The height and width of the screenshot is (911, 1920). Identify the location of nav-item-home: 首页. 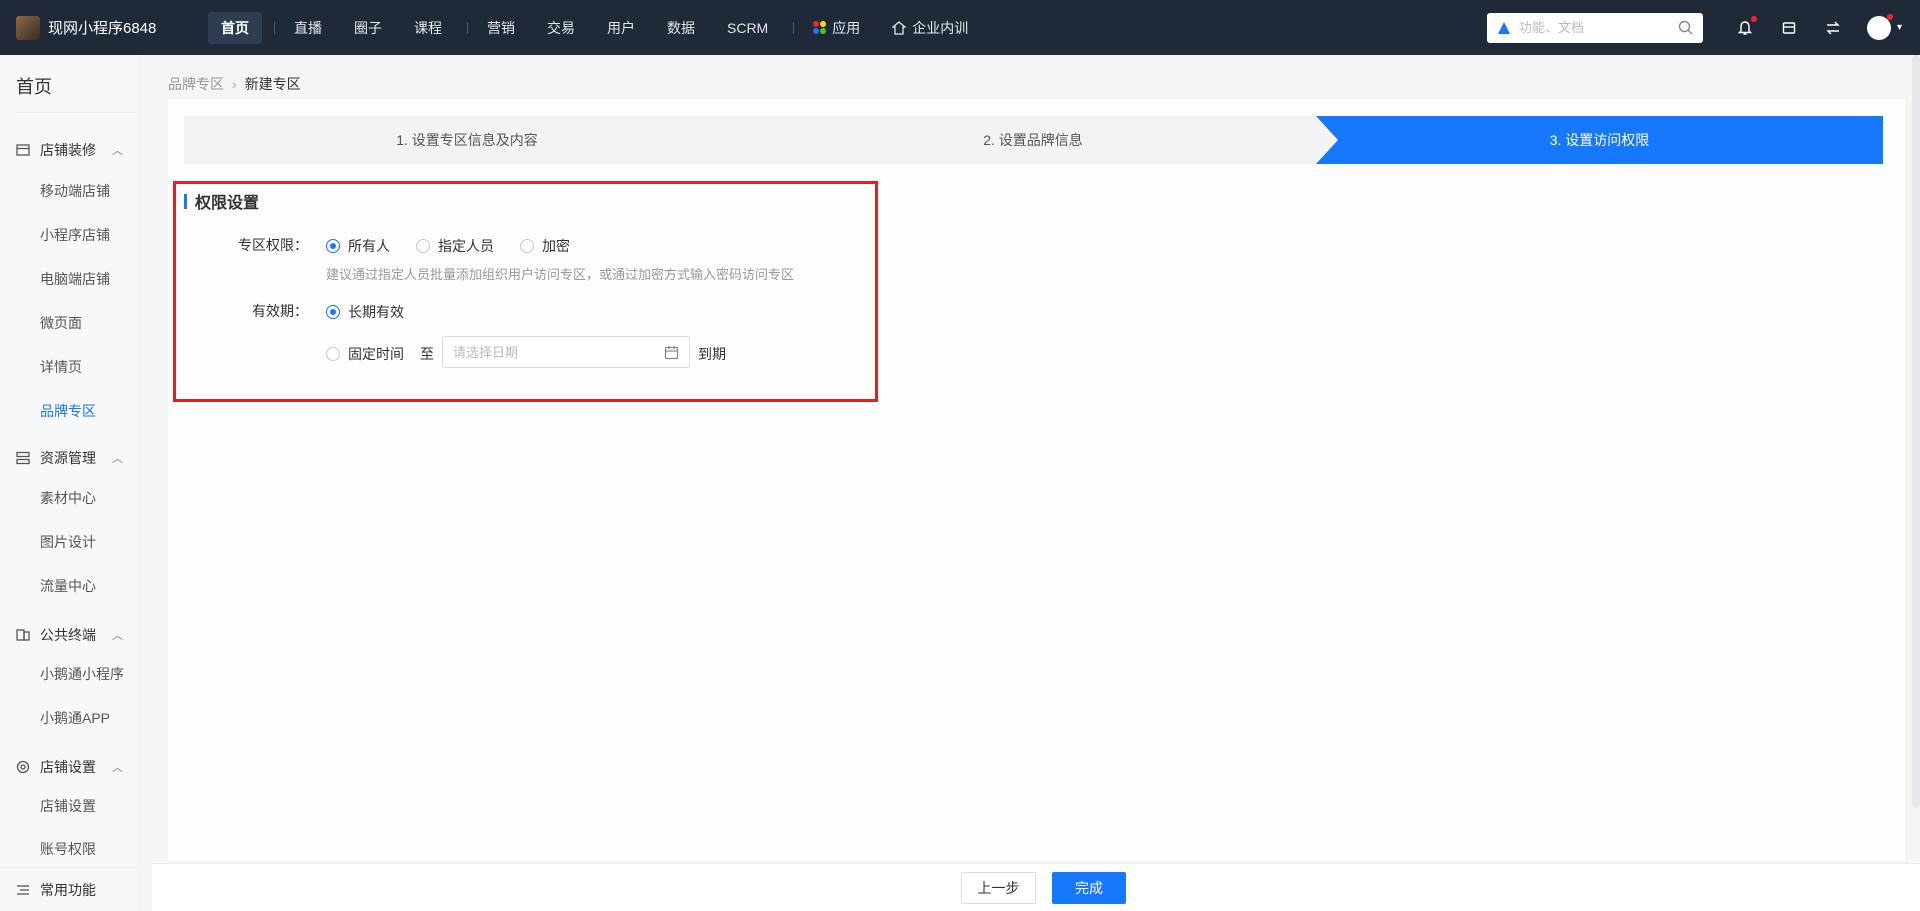
(235, 27).